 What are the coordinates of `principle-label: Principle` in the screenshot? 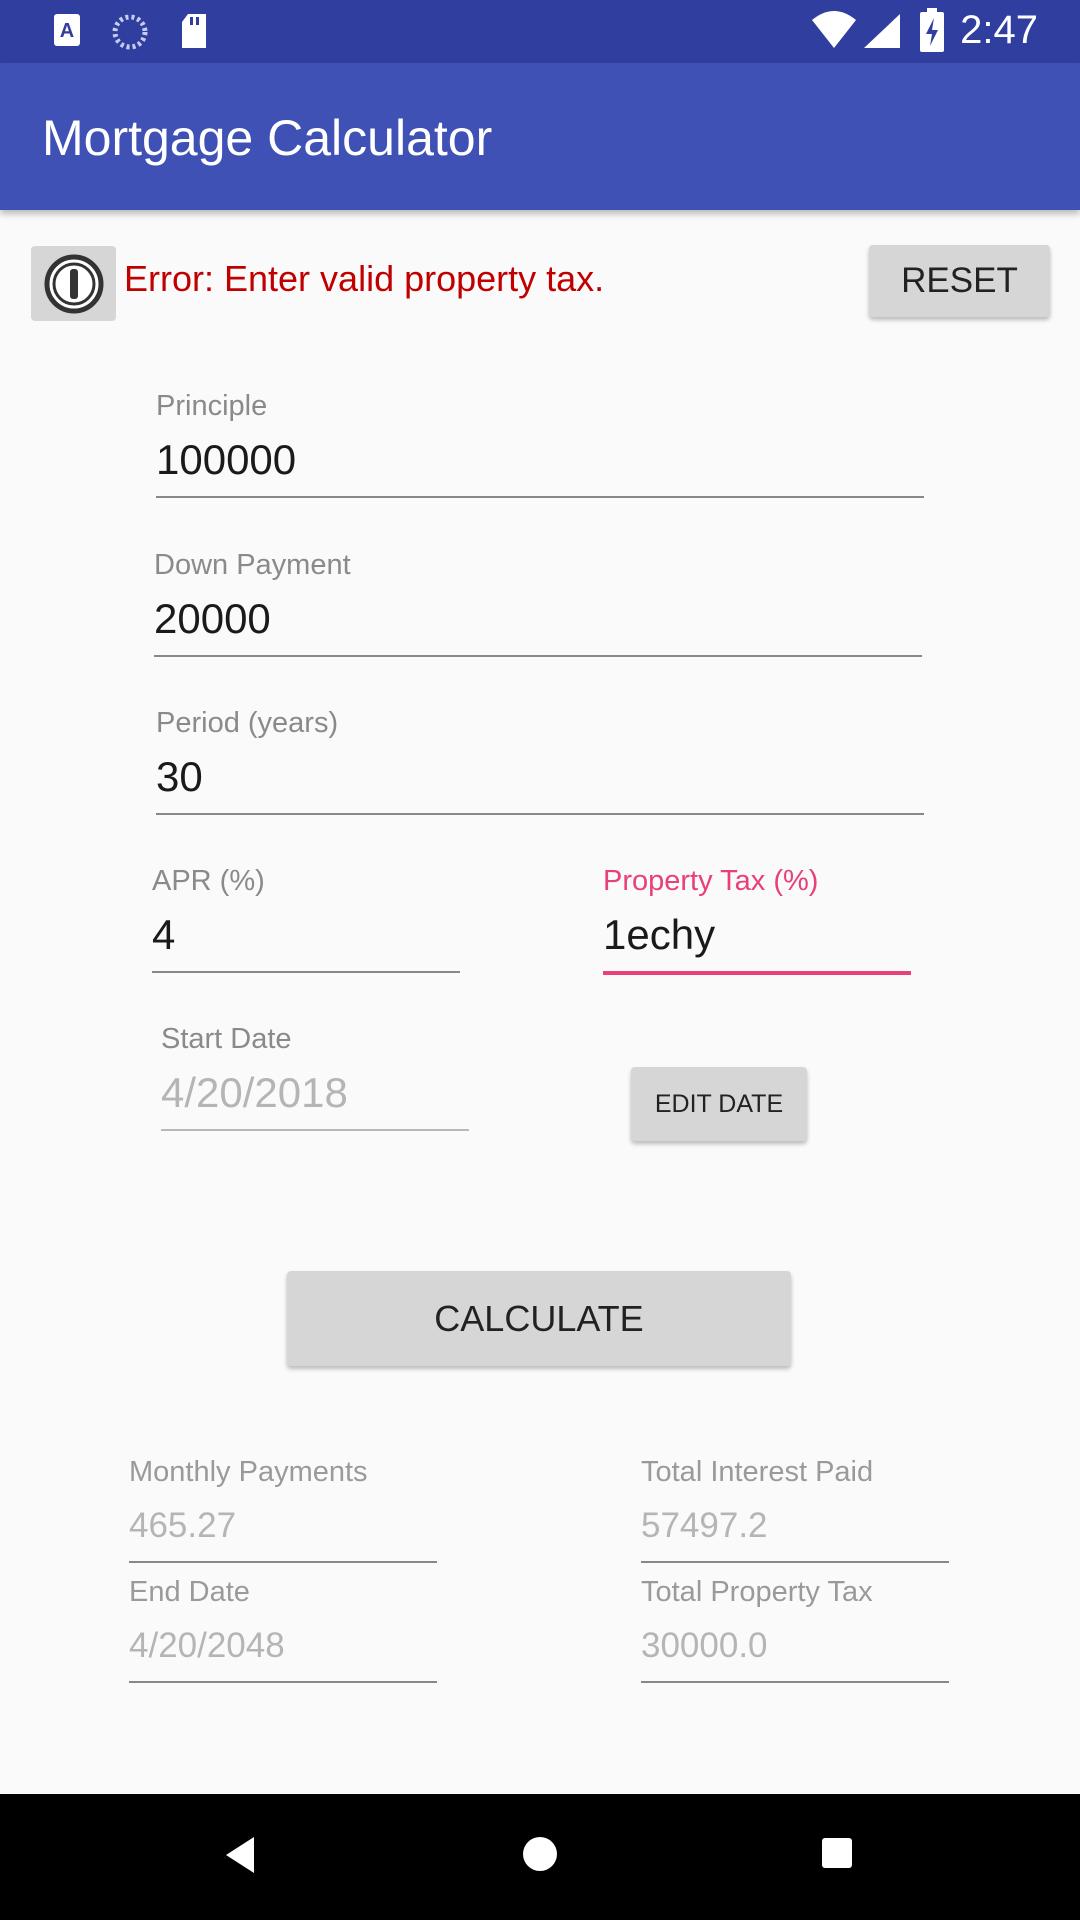 It's located at (212, 406).